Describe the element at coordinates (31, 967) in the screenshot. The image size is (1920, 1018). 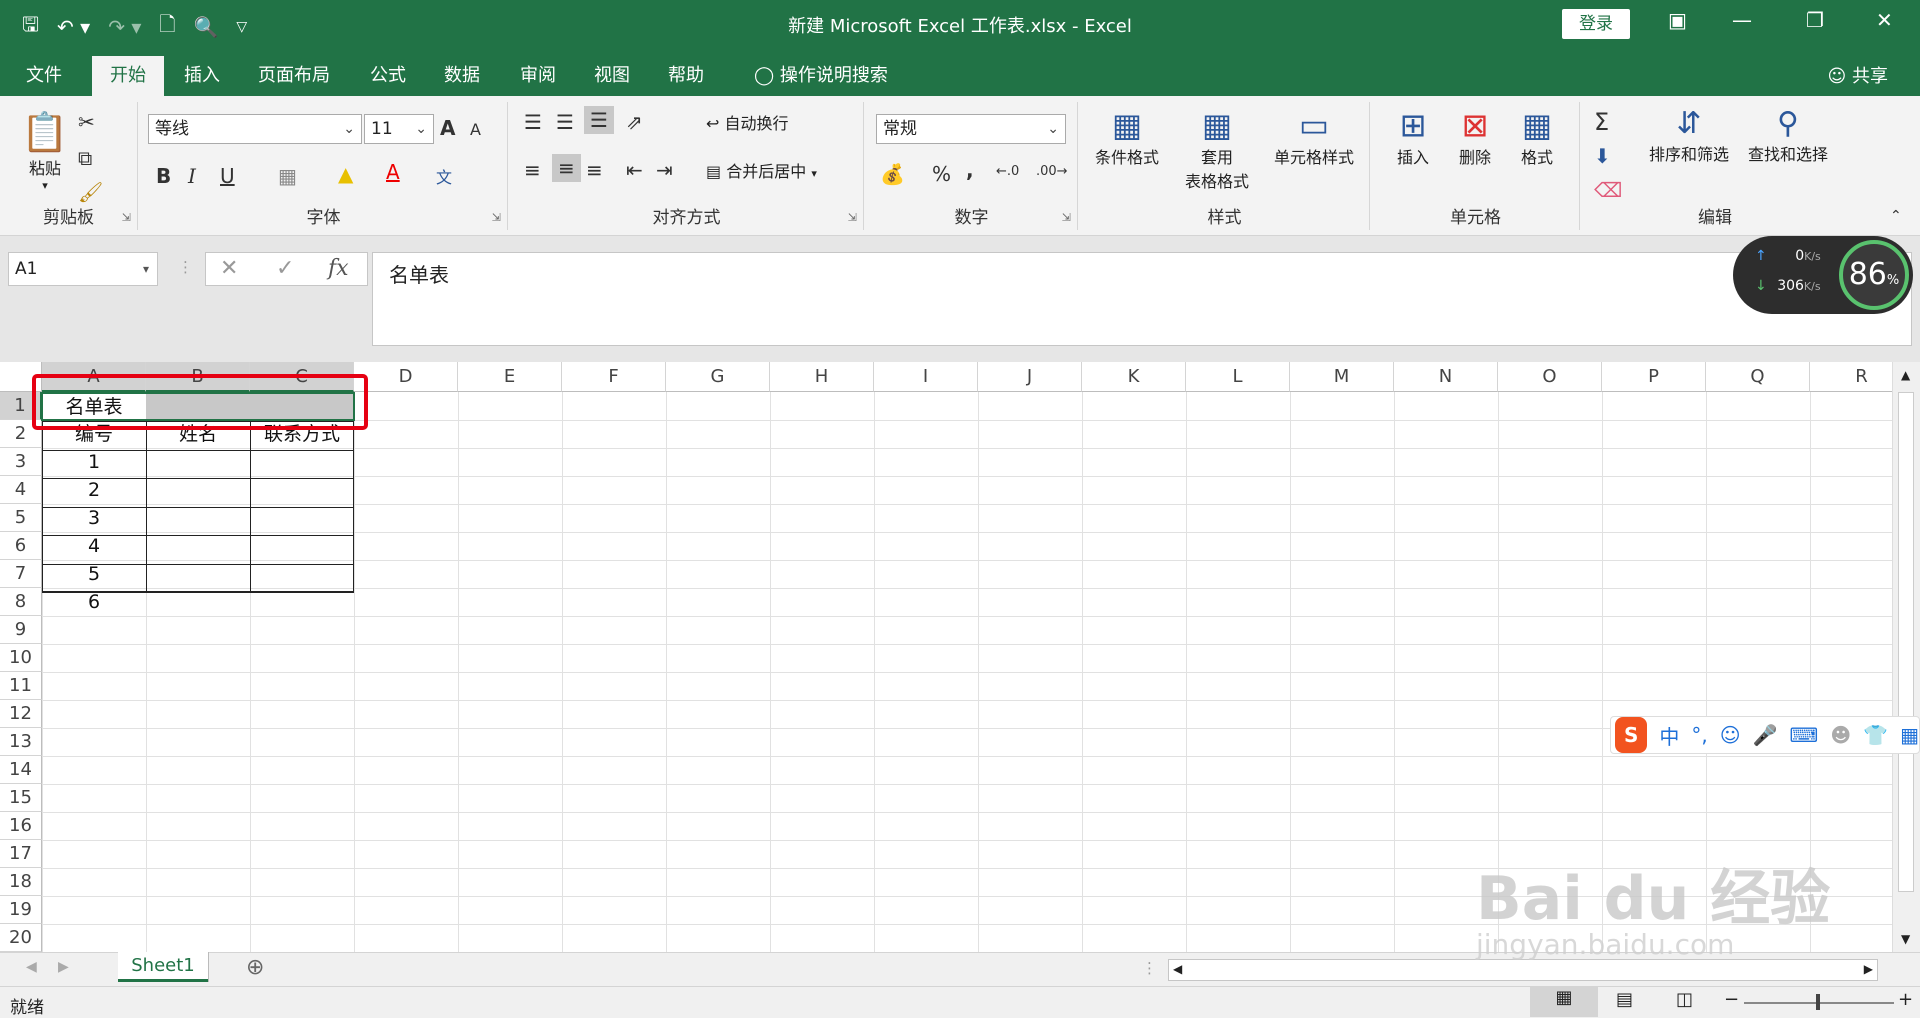
I see `prev-sheet-icon: ◀` at that location.